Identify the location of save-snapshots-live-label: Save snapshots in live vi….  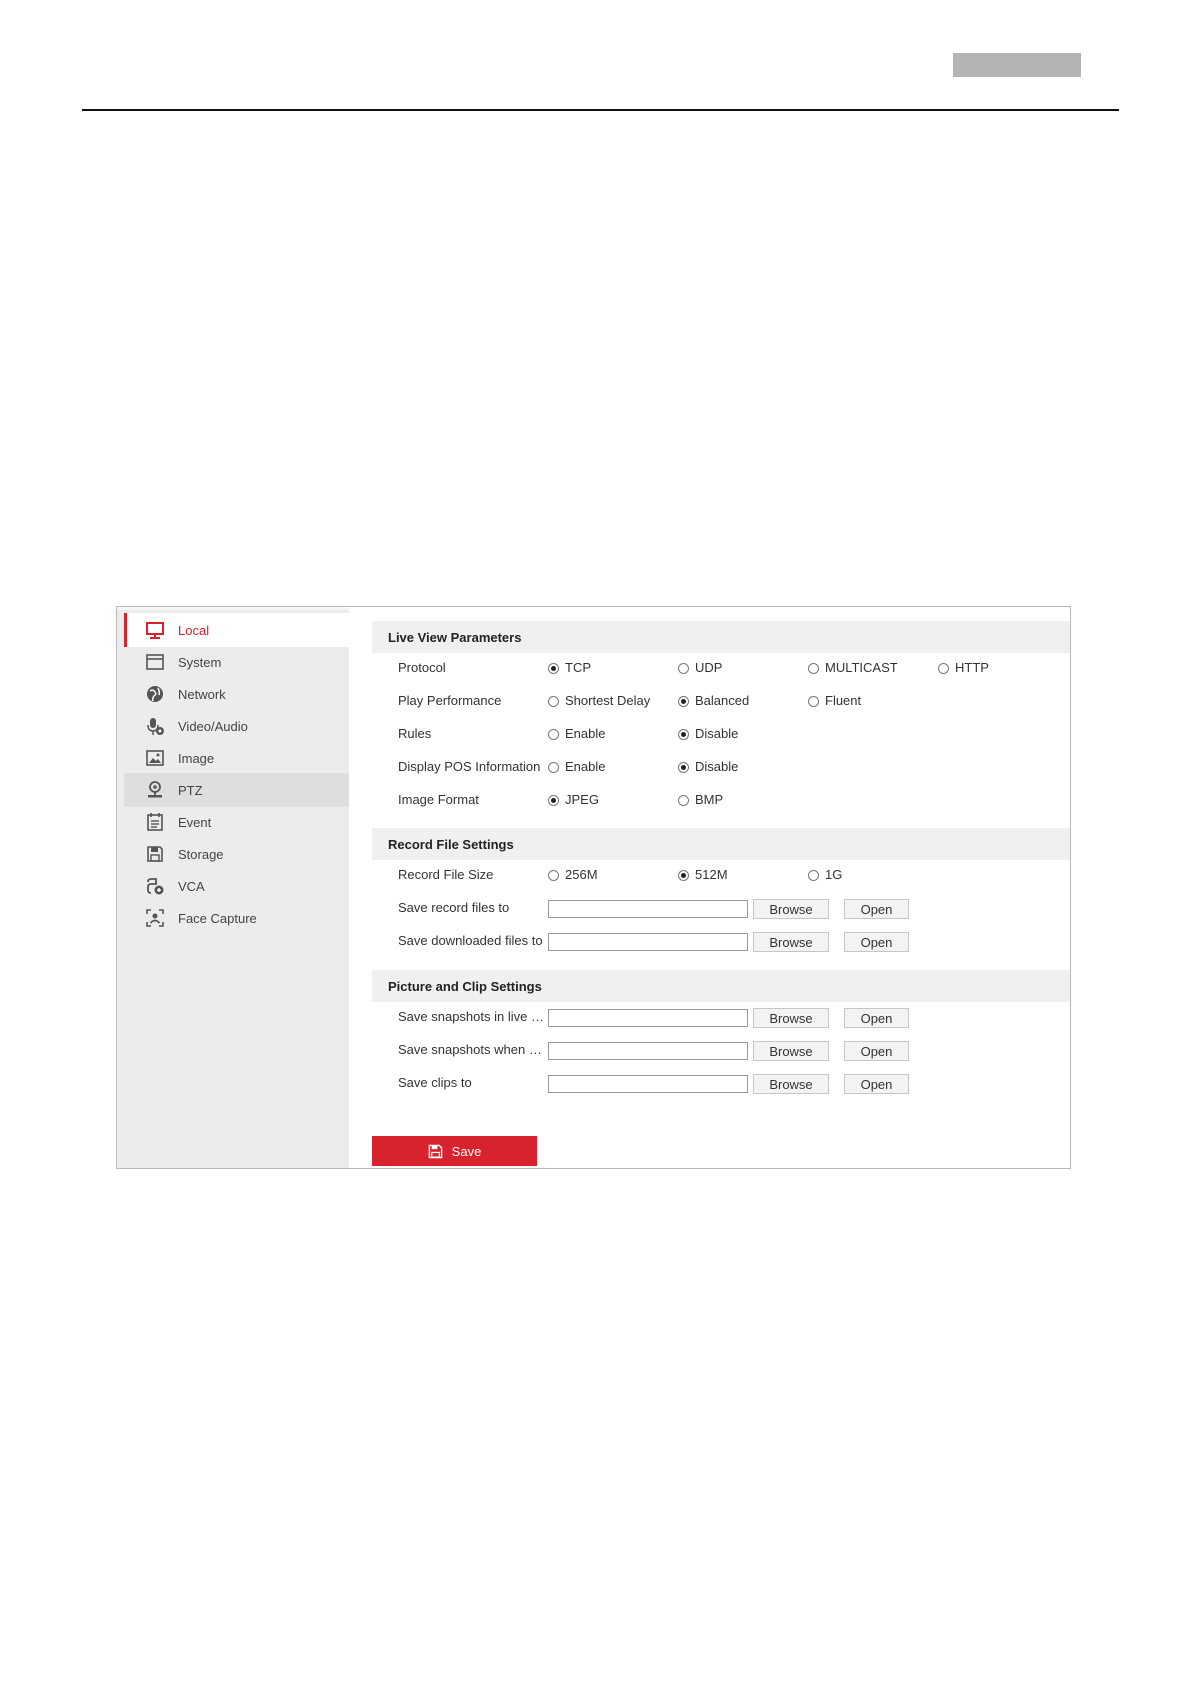
(472, 1016).